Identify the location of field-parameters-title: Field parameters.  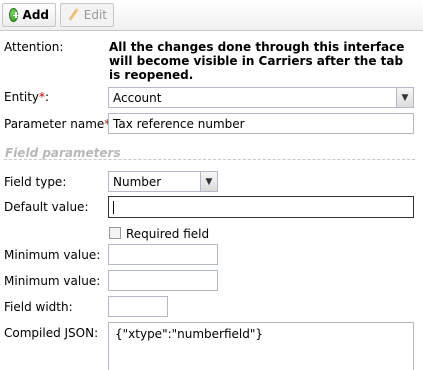
(63, 153).